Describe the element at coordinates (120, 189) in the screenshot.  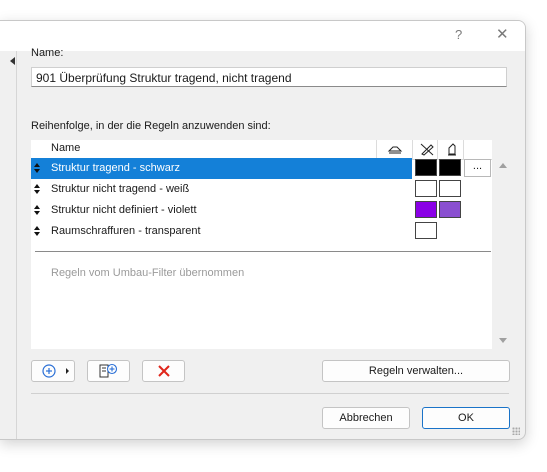
I see `rule-name: Struktur nicht tragend - weiß` at that location.